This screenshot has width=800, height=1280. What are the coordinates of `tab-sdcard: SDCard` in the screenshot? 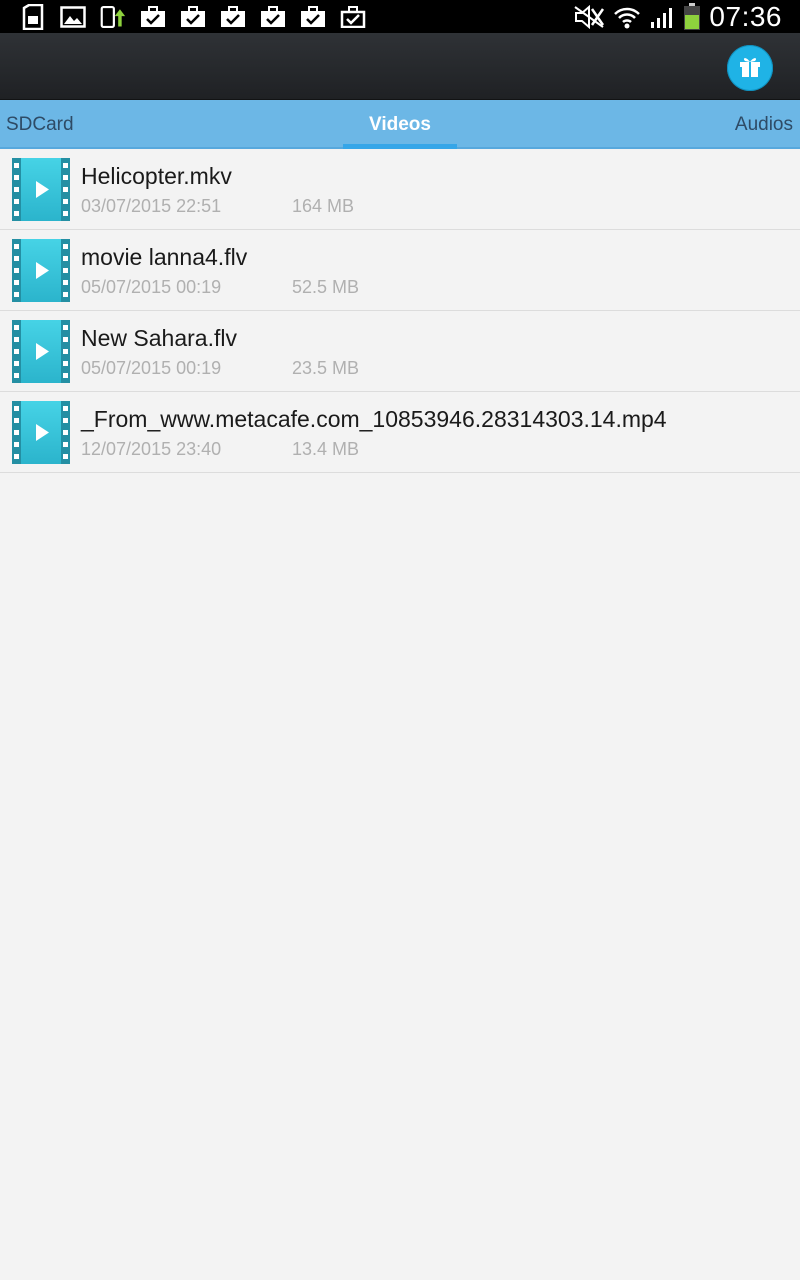 It's located at (40, 124).